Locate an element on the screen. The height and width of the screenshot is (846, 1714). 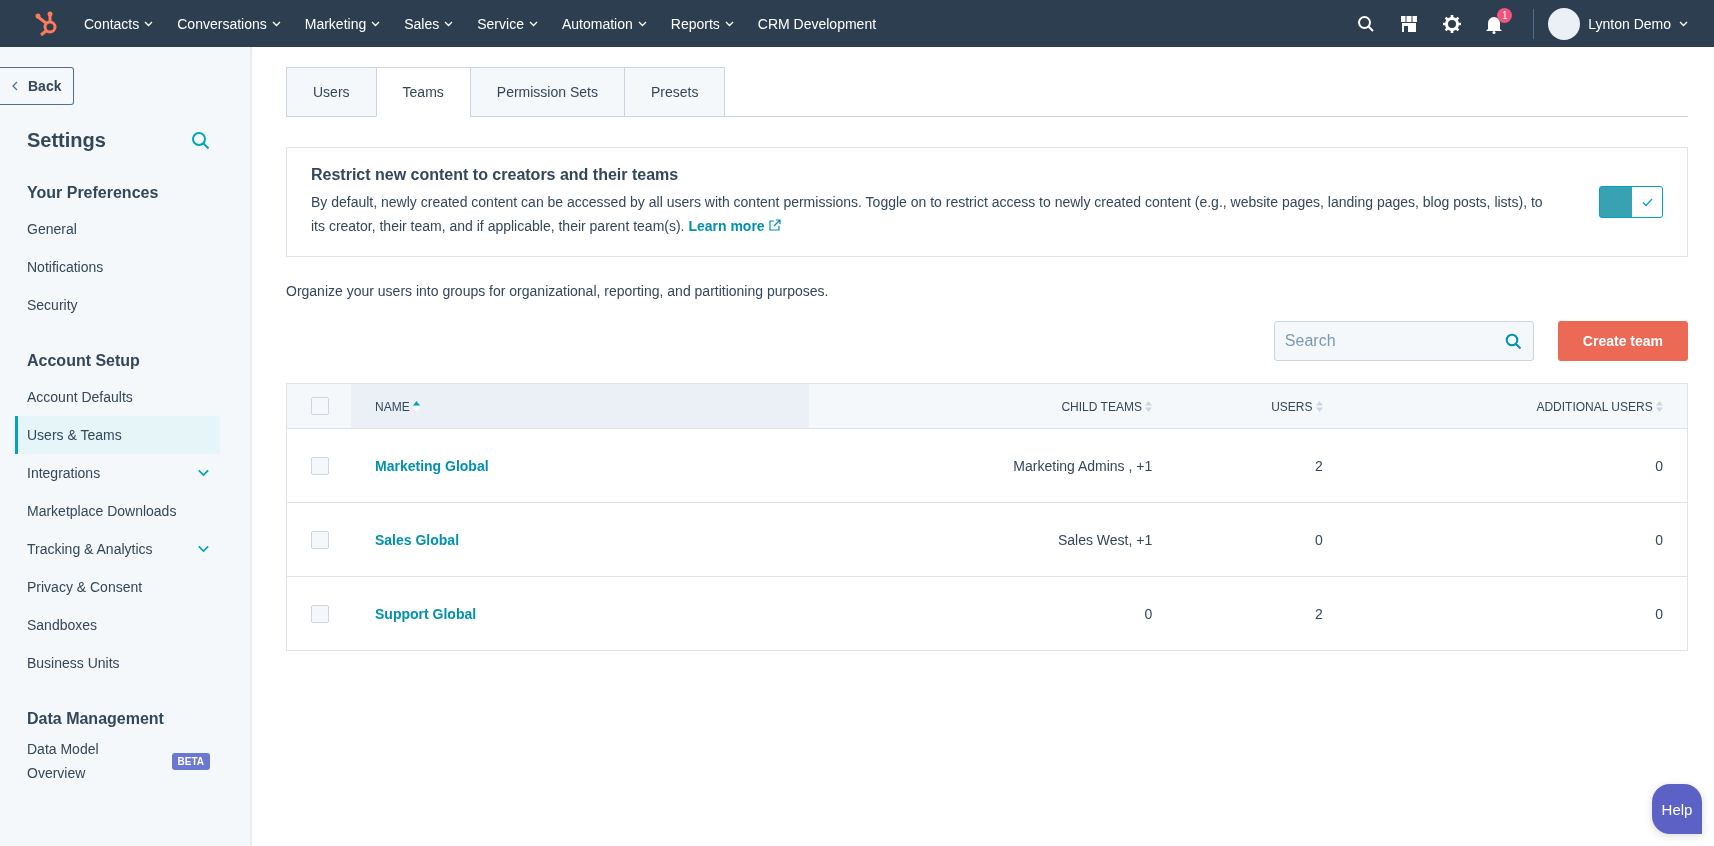
avatar-icon is located at coordinates (1564, 23).